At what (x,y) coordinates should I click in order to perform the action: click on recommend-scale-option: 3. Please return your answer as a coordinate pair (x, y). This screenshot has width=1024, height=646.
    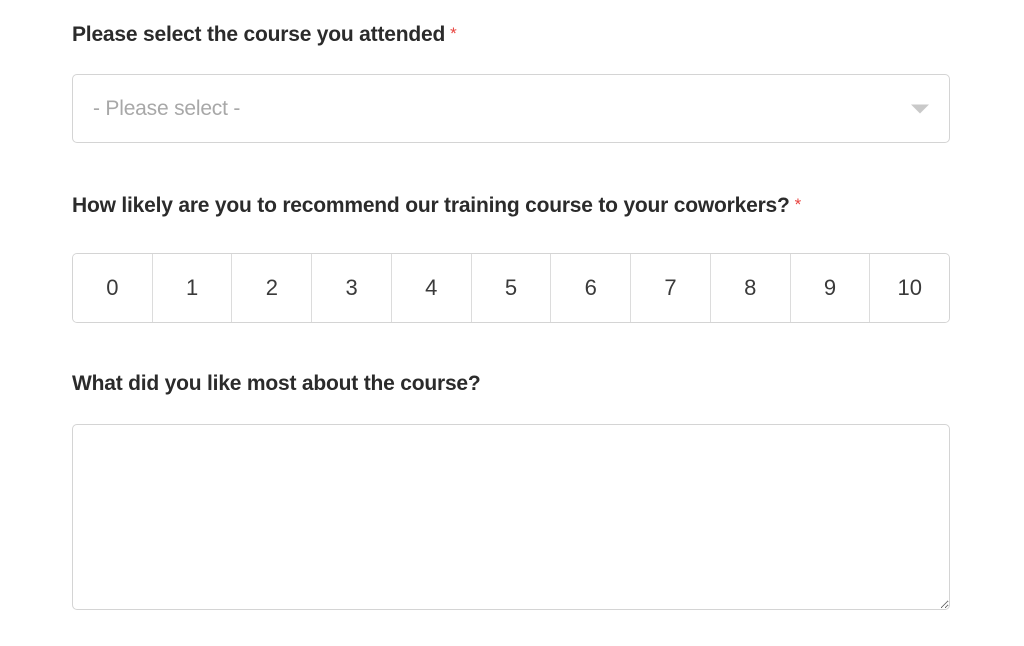
    Looking at the image, I should click on (352, 288).